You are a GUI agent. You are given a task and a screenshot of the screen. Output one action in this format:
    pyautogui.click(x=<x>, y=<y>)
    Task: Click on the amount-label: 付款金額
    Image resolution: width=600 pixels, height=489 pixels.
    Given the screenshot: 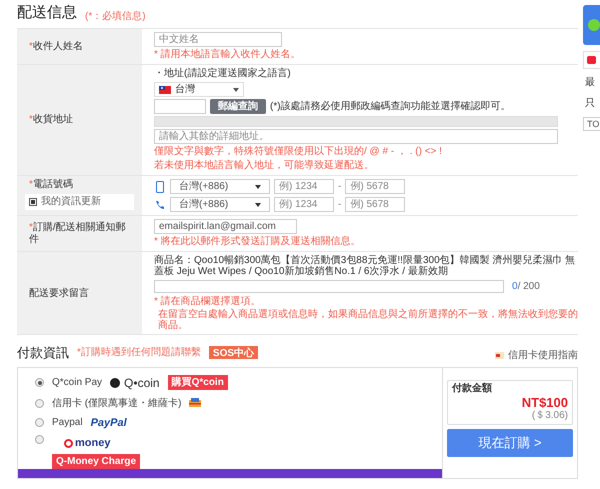 What is the action you would take?
    pyautogui.click(x=472, y=388)
    